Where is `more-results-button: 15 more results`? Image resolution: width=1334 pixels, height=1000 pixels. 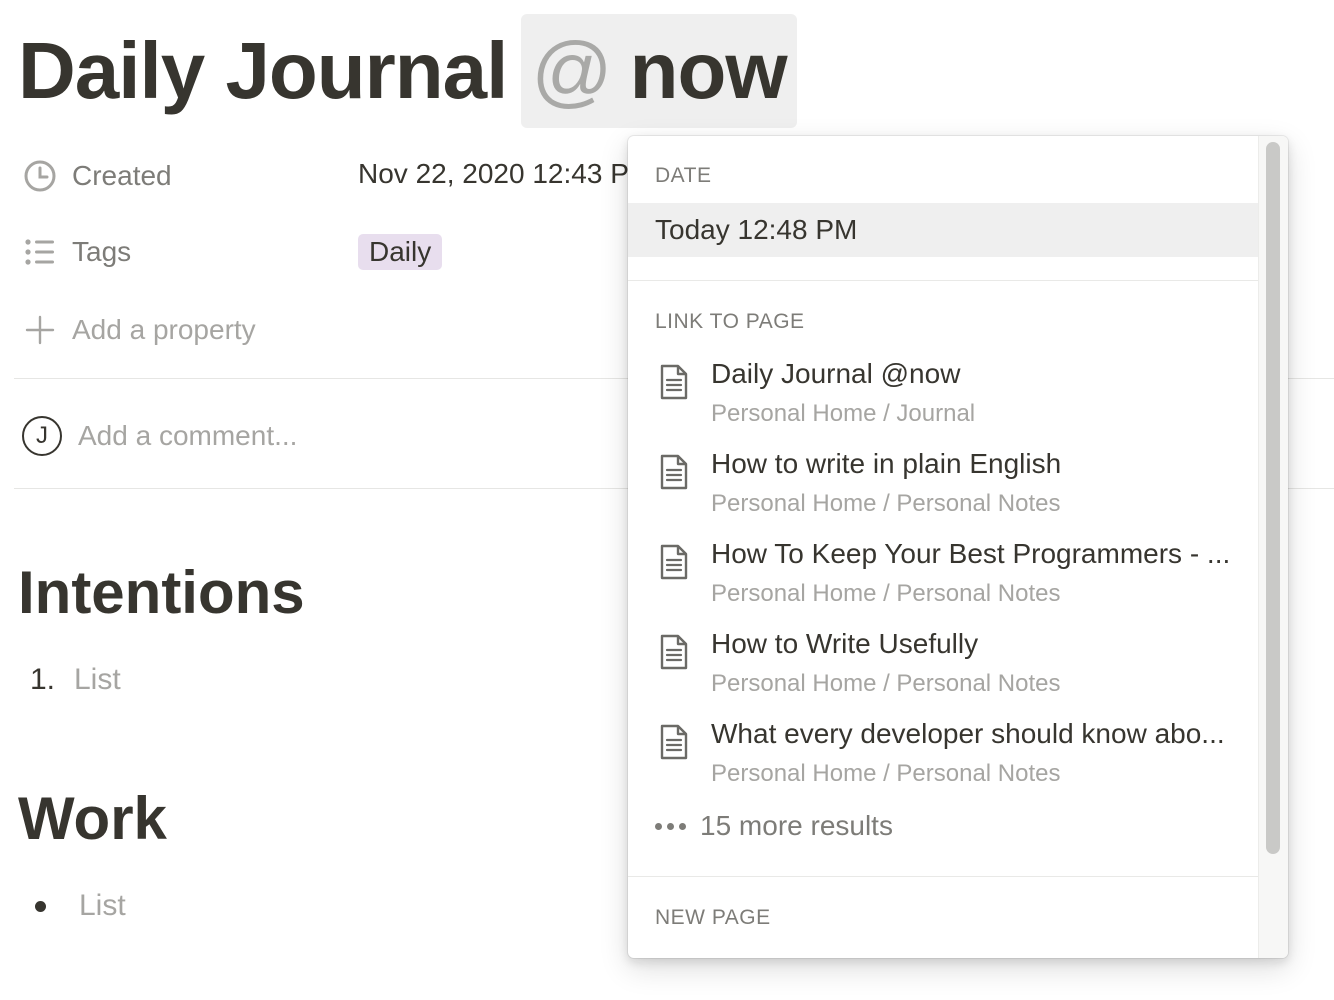 more-results-button: 15 more results is located at coordinates (774, 826).